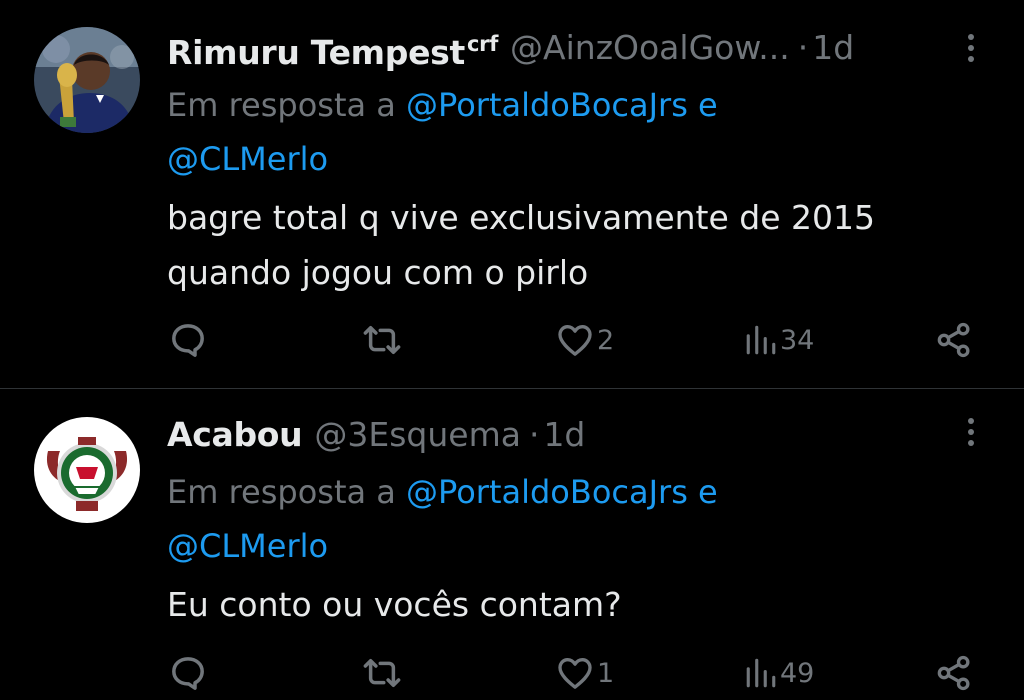 The width and height of the screenshot is (1024, 700). What do you see at coordinates (512, 340) in the screenshot?
I see `tweet-actions: 2 34` at bounding box center [512, 340].